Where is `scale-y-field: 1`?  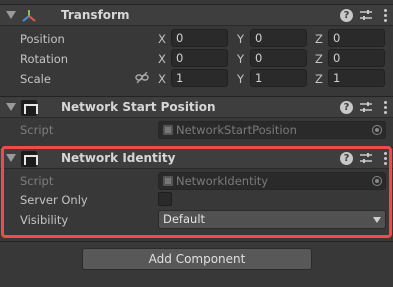
scale-y-field: 1 is located at coordinates (278, 78).